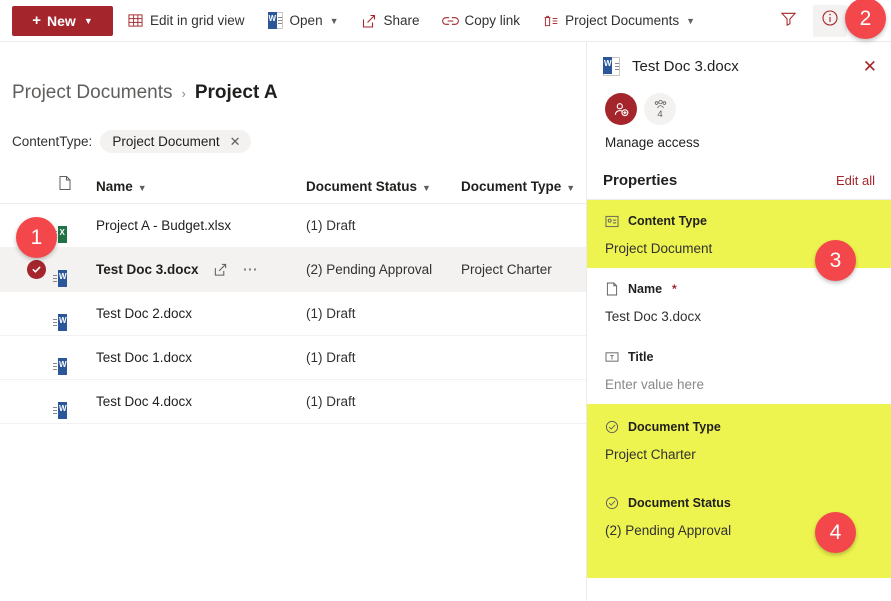 This screenshot has width=891, height=601. Describe the element at coordinates (740, 221) in the screenshot. I see `property-label-row: Content Type` at that location.